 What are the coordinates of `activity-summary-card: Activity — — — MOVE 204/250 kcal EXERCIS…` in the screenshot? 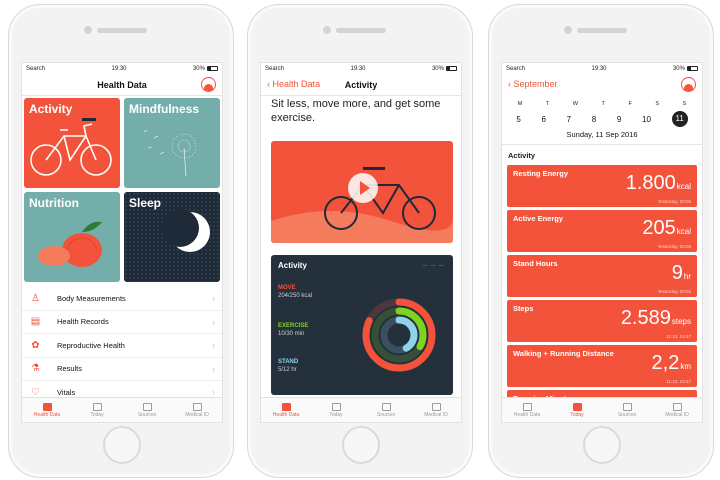 It's located at (362, 325).